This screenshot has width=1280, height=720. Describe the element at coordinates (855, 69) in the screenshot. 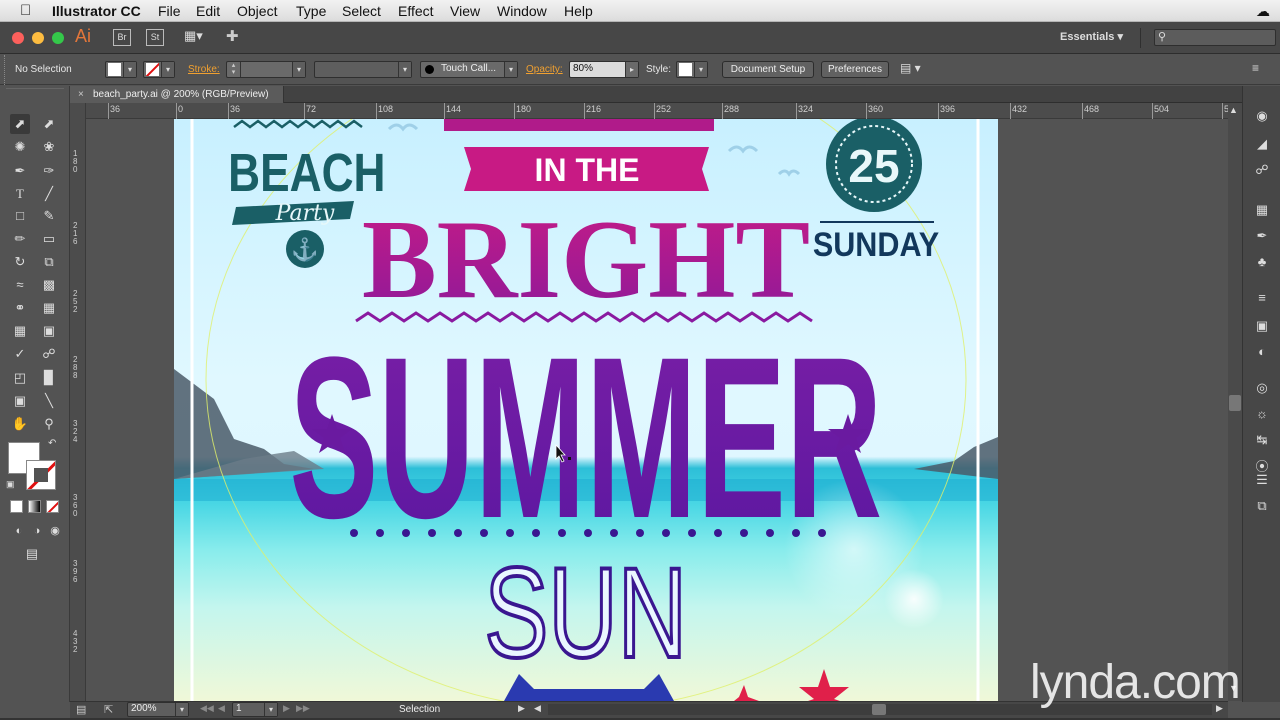

I see `preferences-button: Preferences` at that location.